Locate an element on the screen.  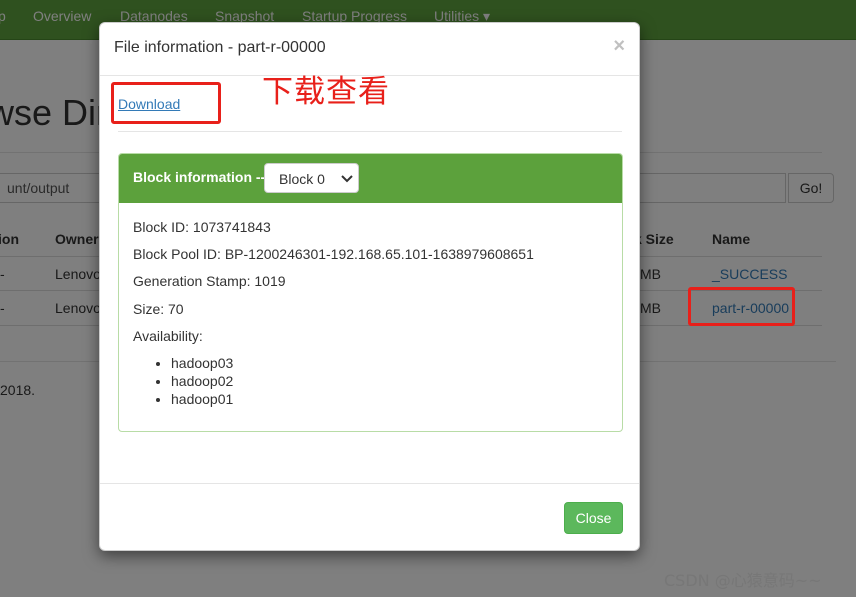
download-highlight-box is located at coordinates (166, 103).